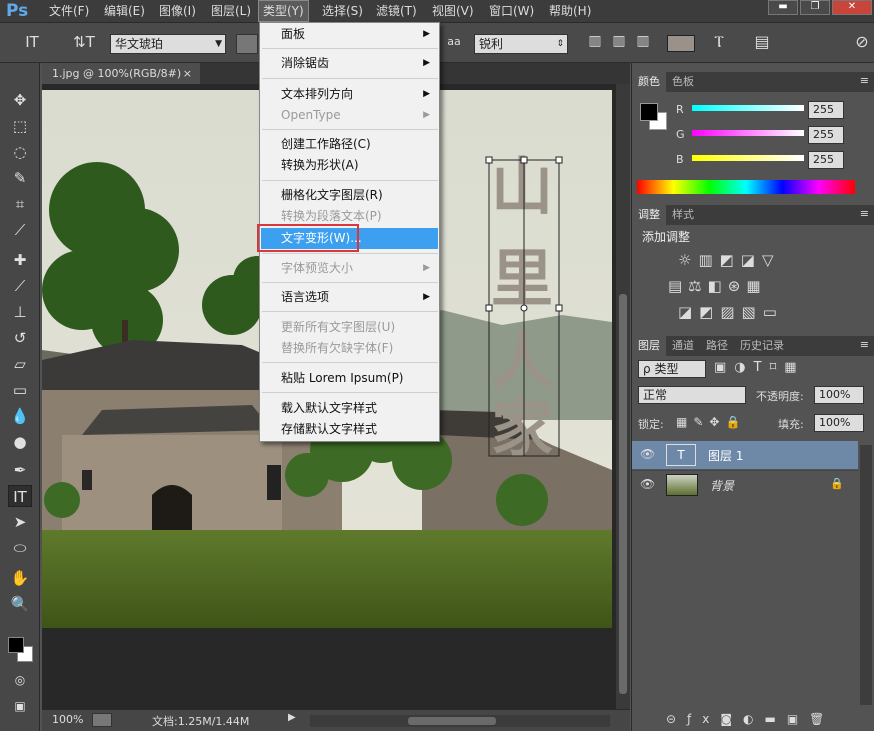 Image resolution: width=874 pixels, height=731 pixels. I want to click on marquee-tool-icon: ⬚, so click(20, 126).